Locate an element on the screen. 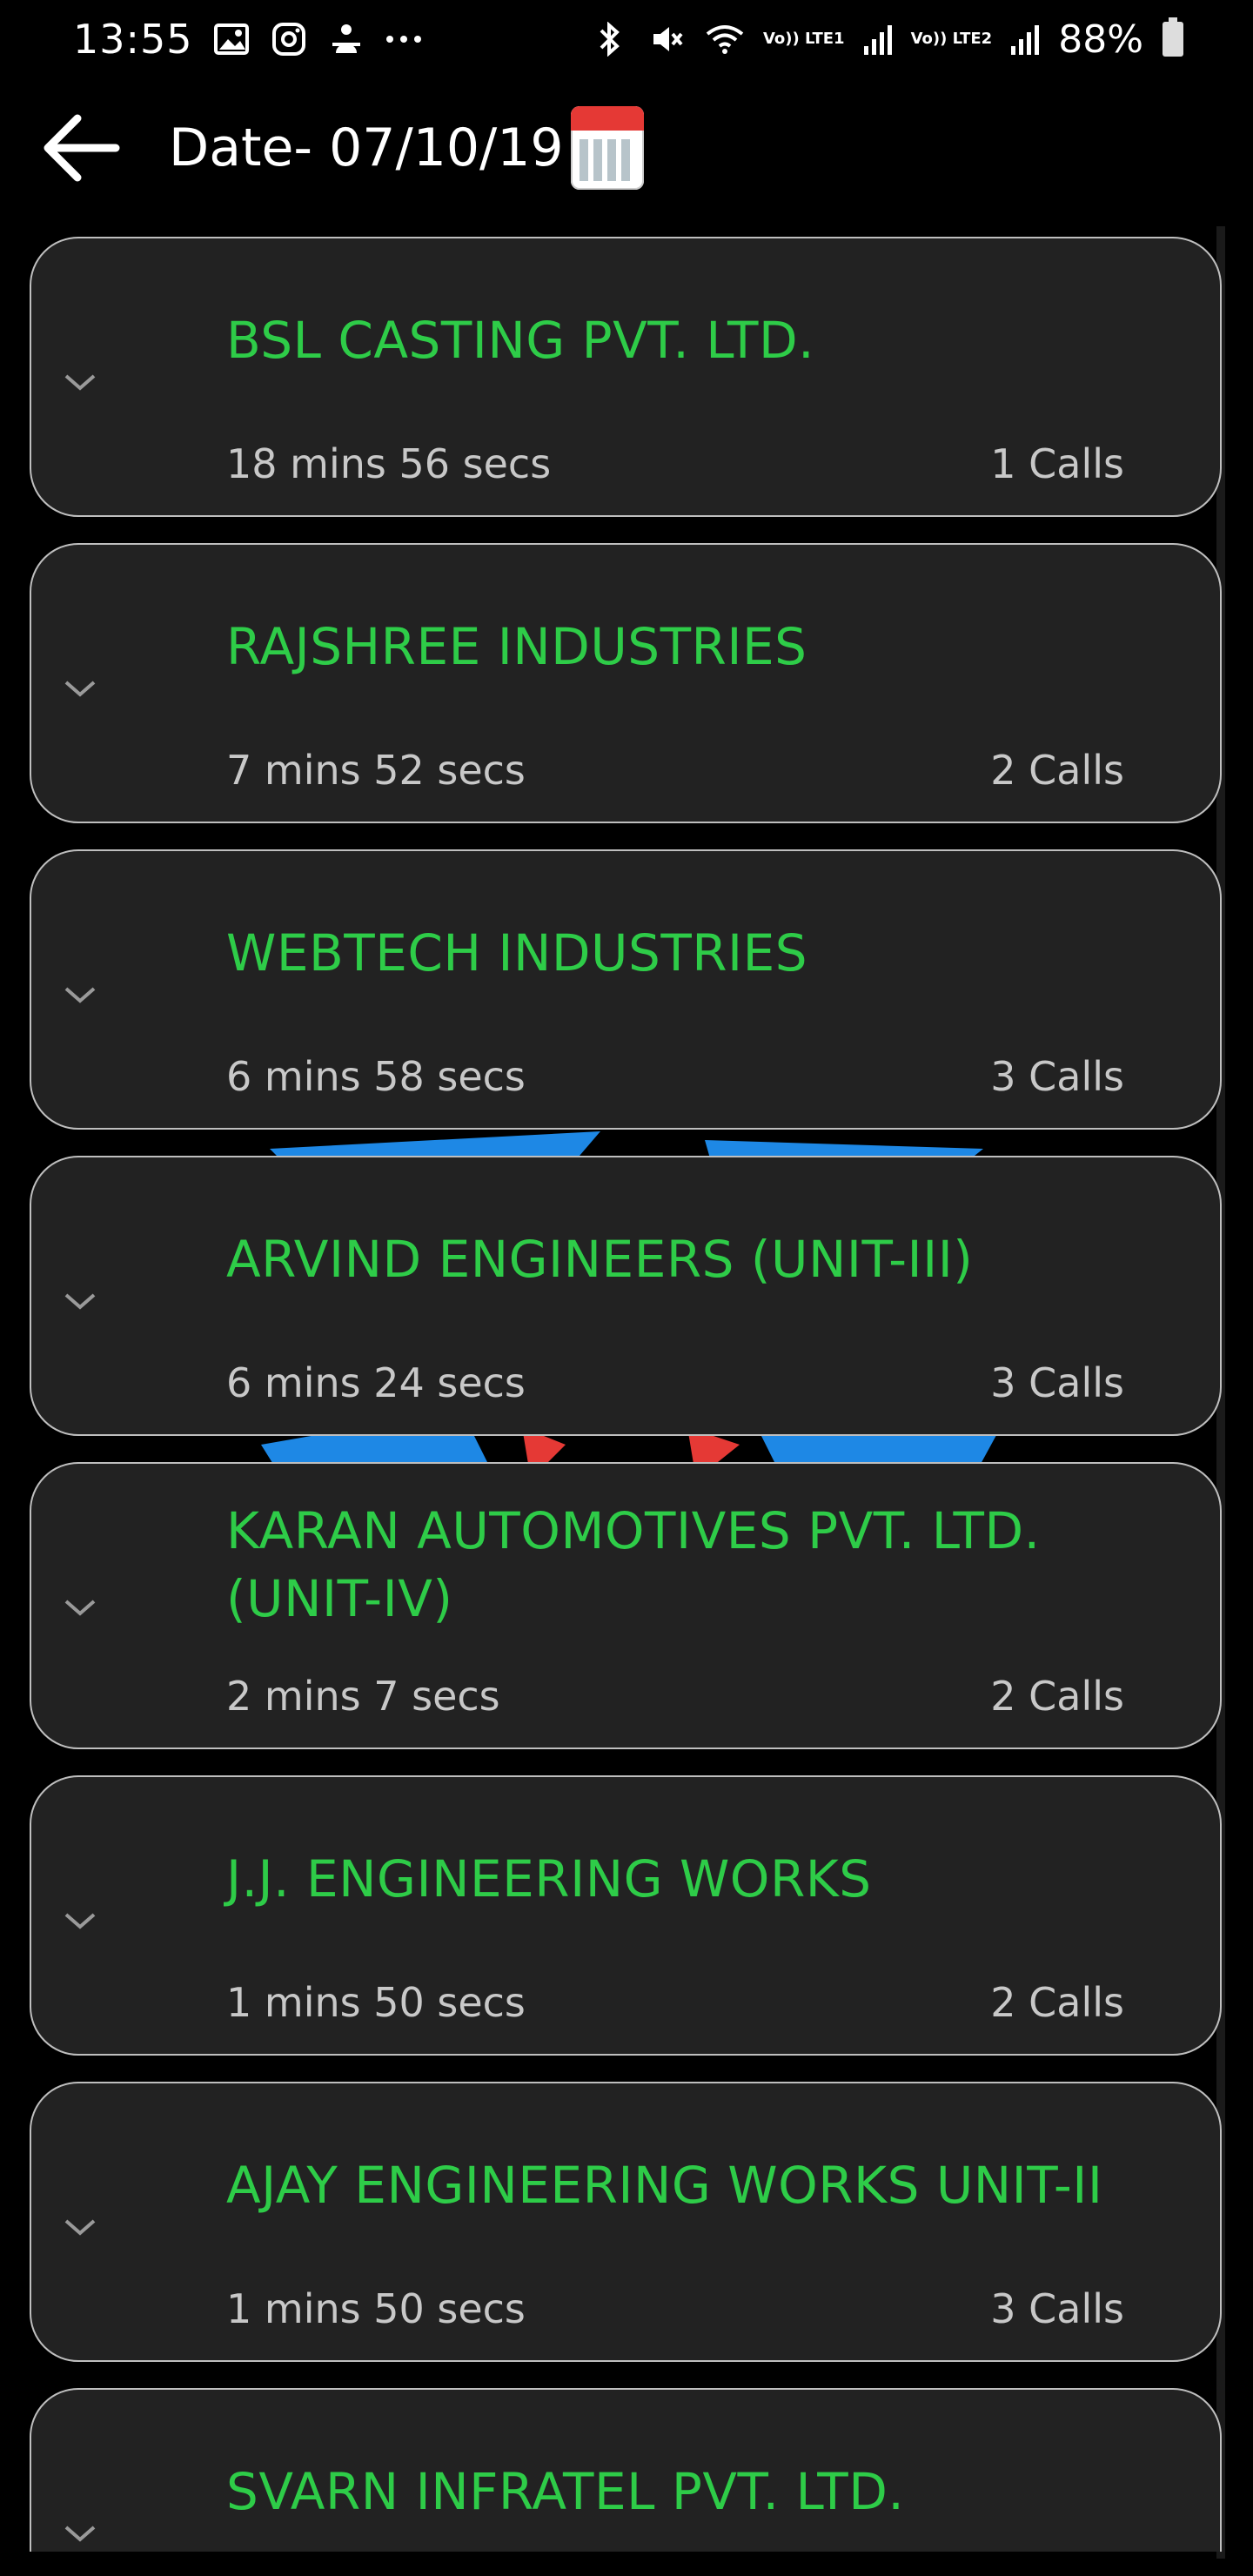 Image resolution: width=1253 pixels, height=2576 pixels. status-time: 13:55 is located at coordinates (133, 40).